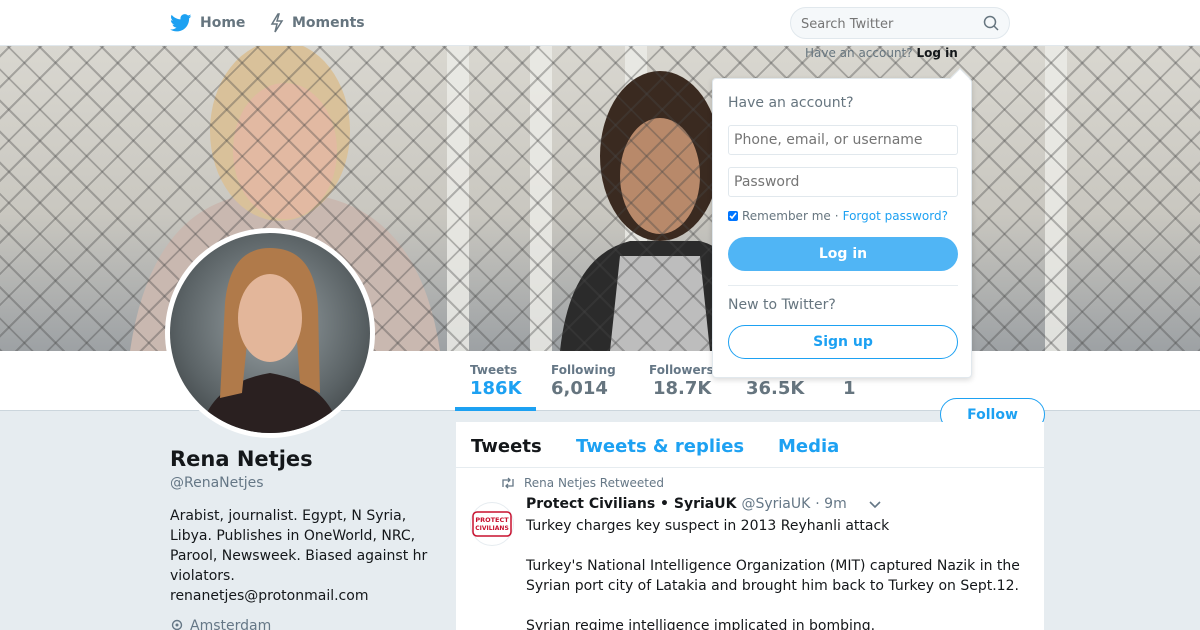 The width and height of the screenshot is (1200, 630). What do you see at coordinates (508, 483) in the screenshot?
I see `retweet-icon` at bounding box center [508, 483].